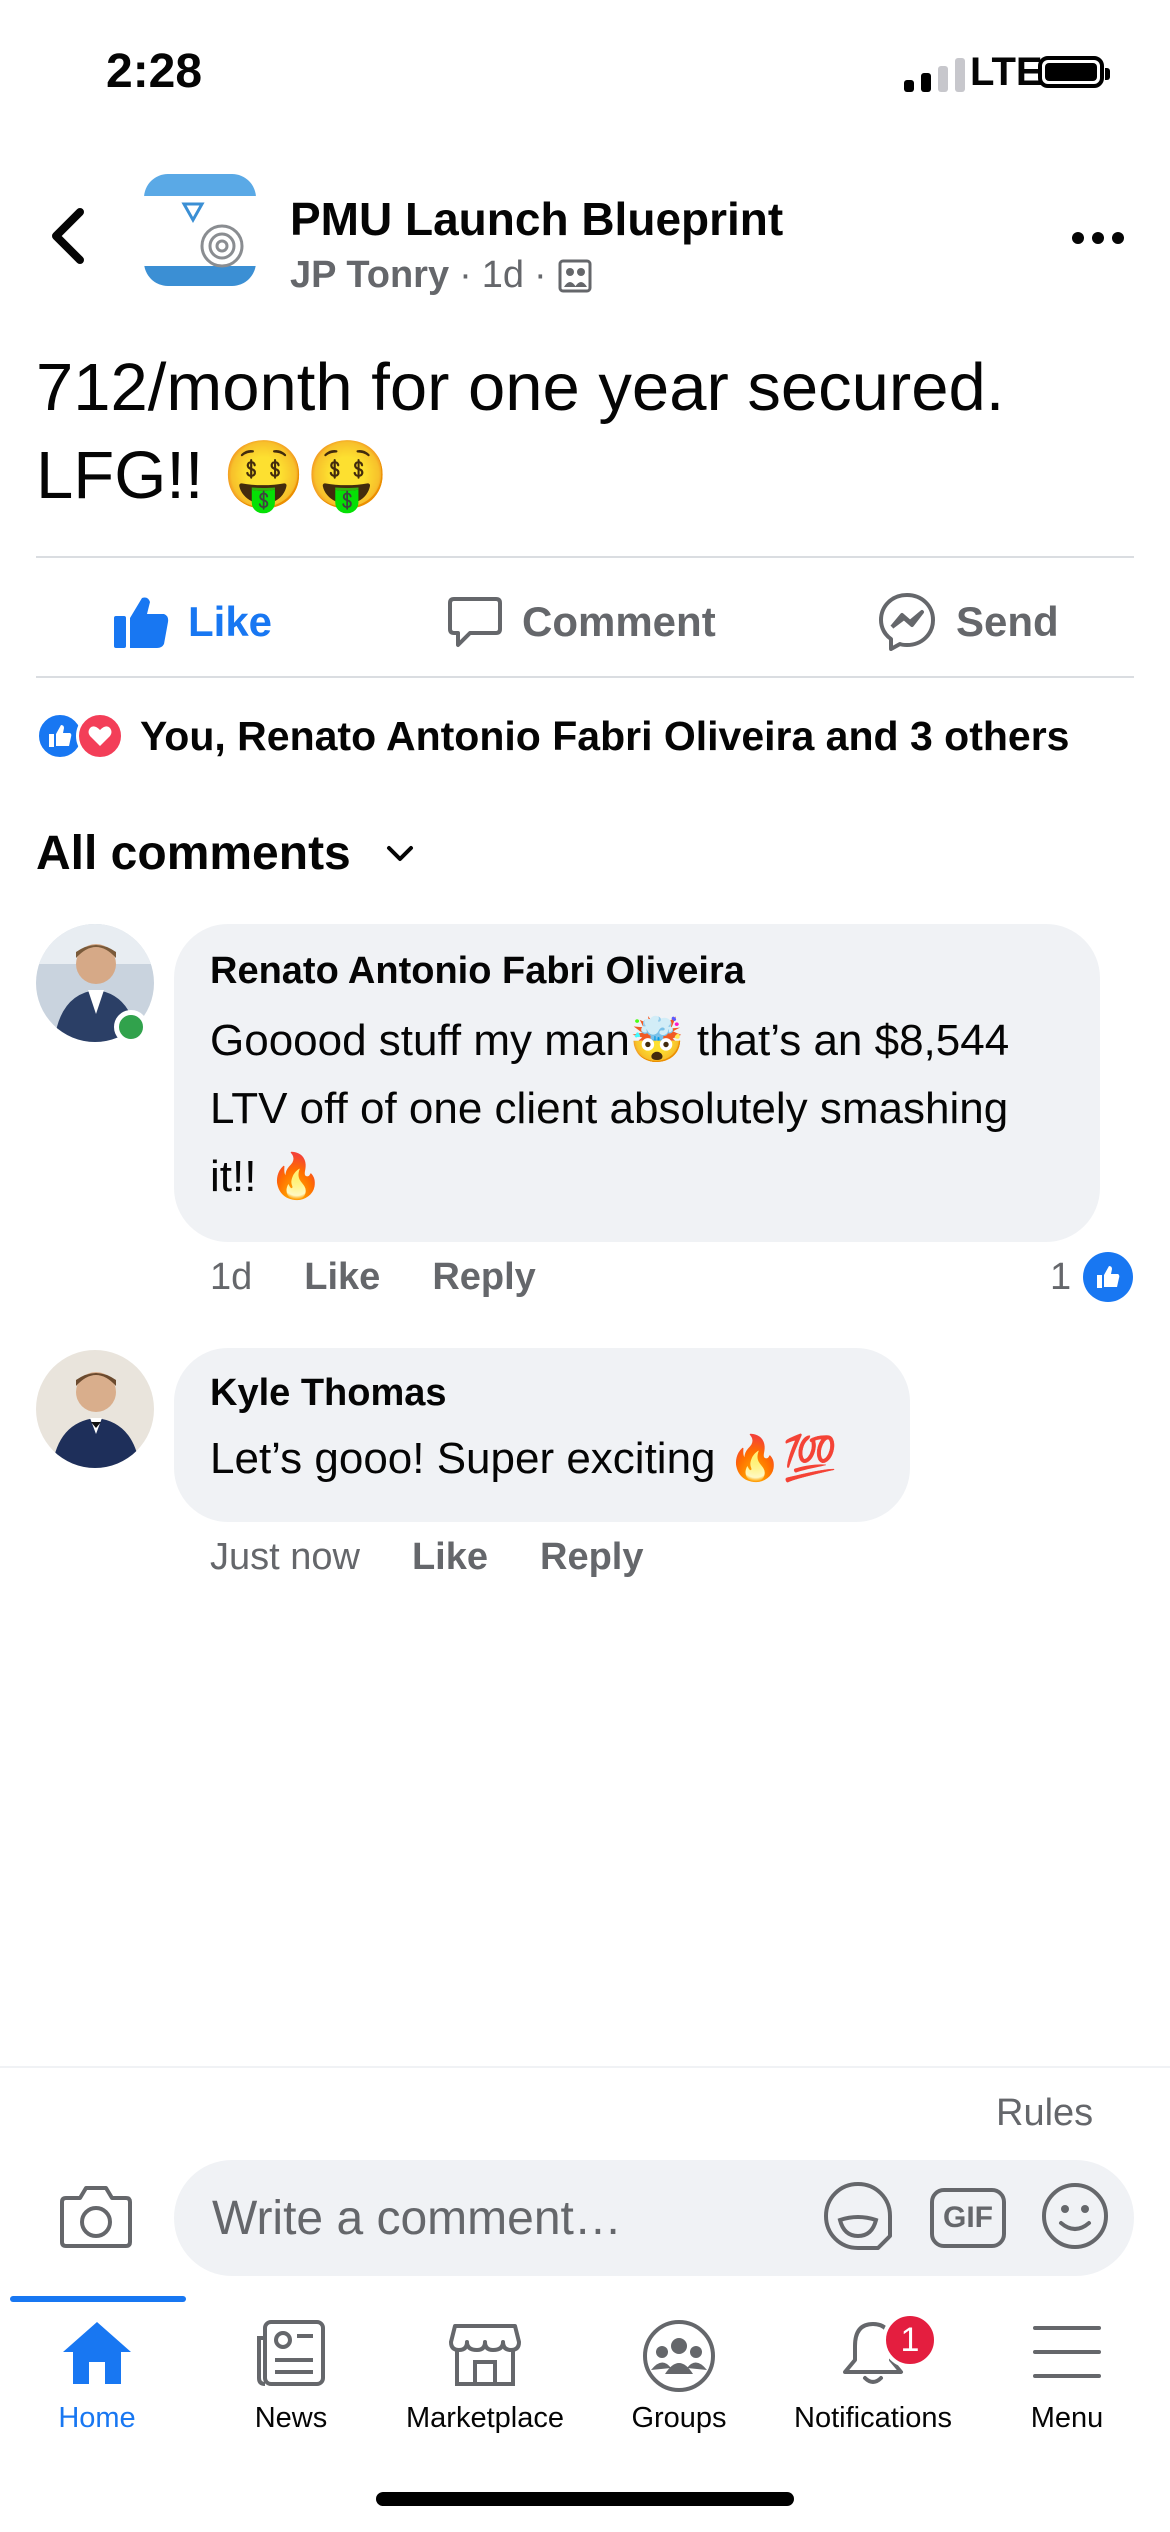 The image size is (1170, 2532). I want to click on comment-label: Comment, so click(619, 621).